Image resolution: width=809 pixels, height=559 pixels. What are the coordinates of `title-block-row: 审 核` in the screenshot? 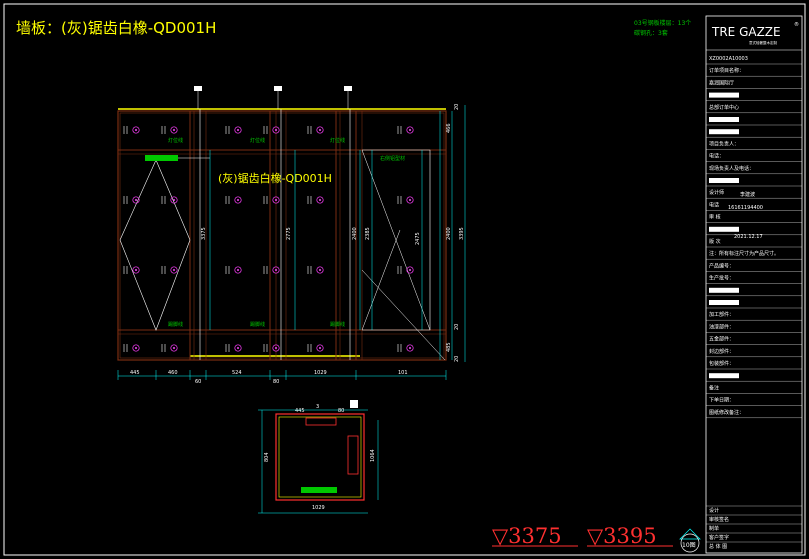 It's located at (715, 217).